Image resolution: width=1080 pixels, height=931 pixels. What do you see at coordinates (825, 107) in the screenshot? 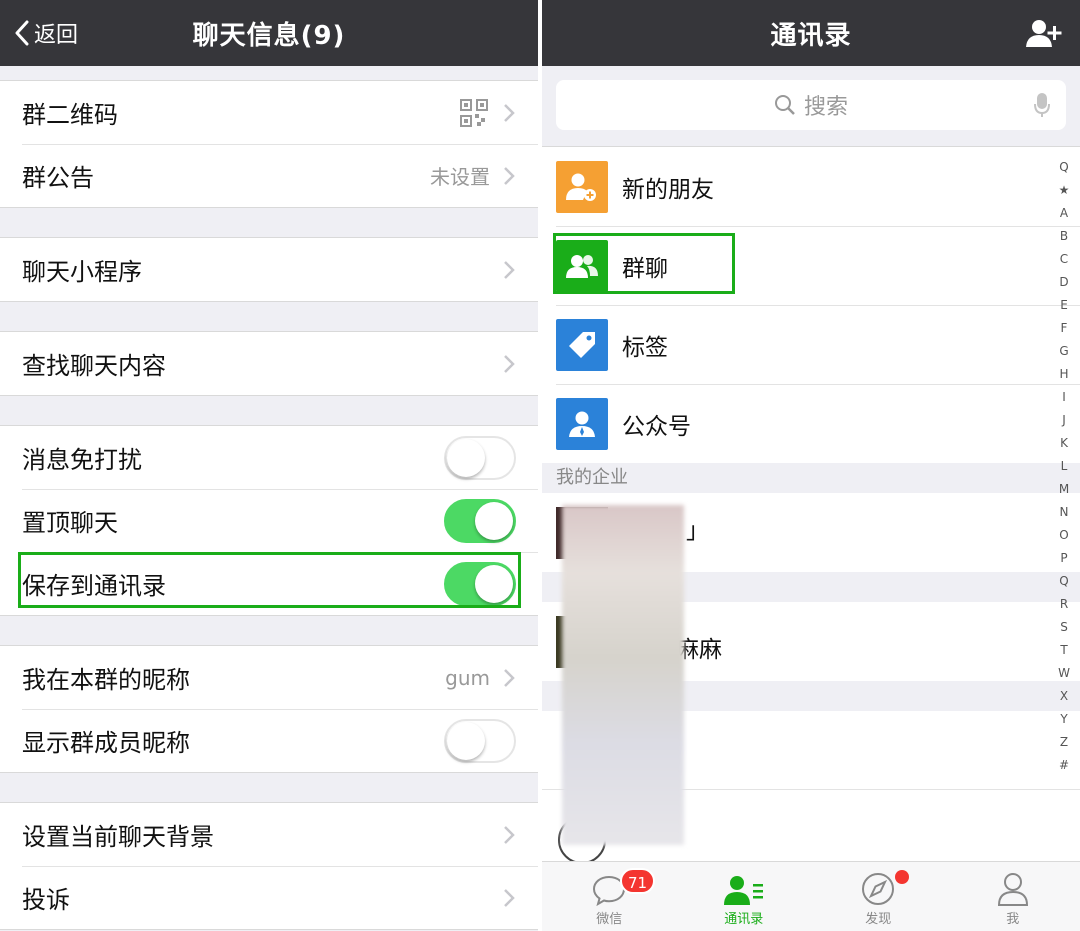
I see `search-placeholder: 搜索` at bounding box center [825, 107].